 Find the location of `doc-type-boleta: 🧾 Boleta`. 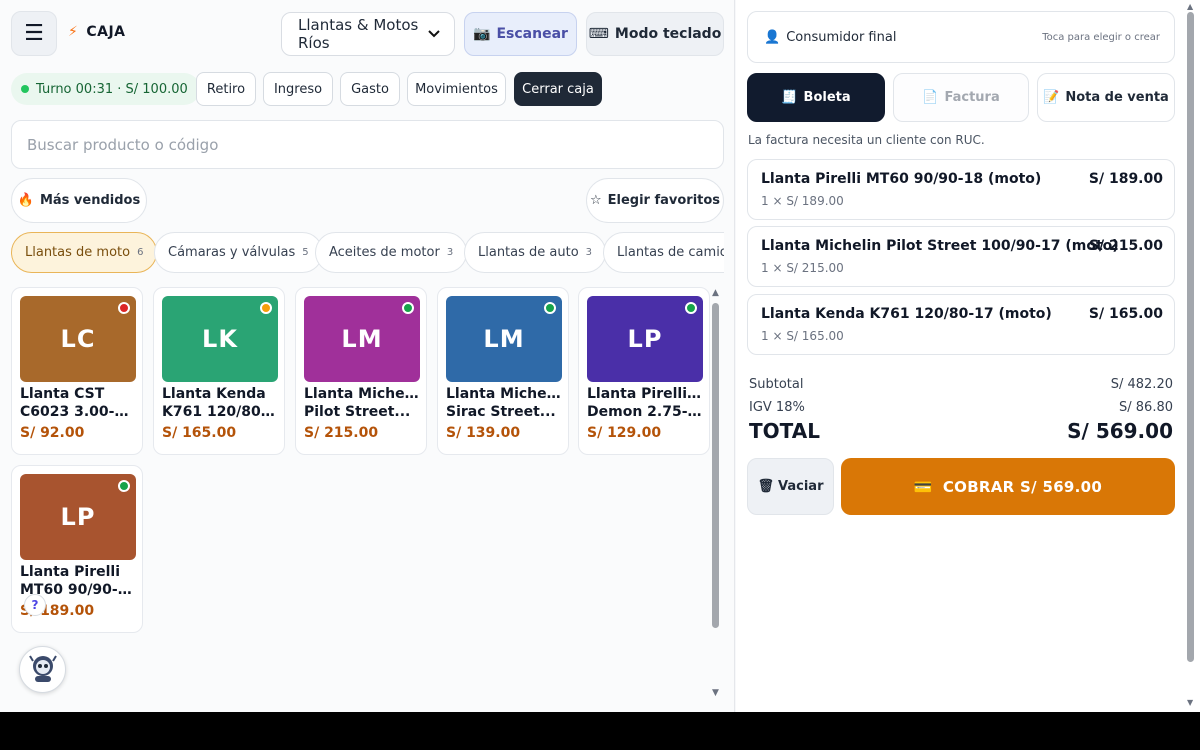

doc-type-boleta: 🧾 Boleta is located at coordinates (816, 97).